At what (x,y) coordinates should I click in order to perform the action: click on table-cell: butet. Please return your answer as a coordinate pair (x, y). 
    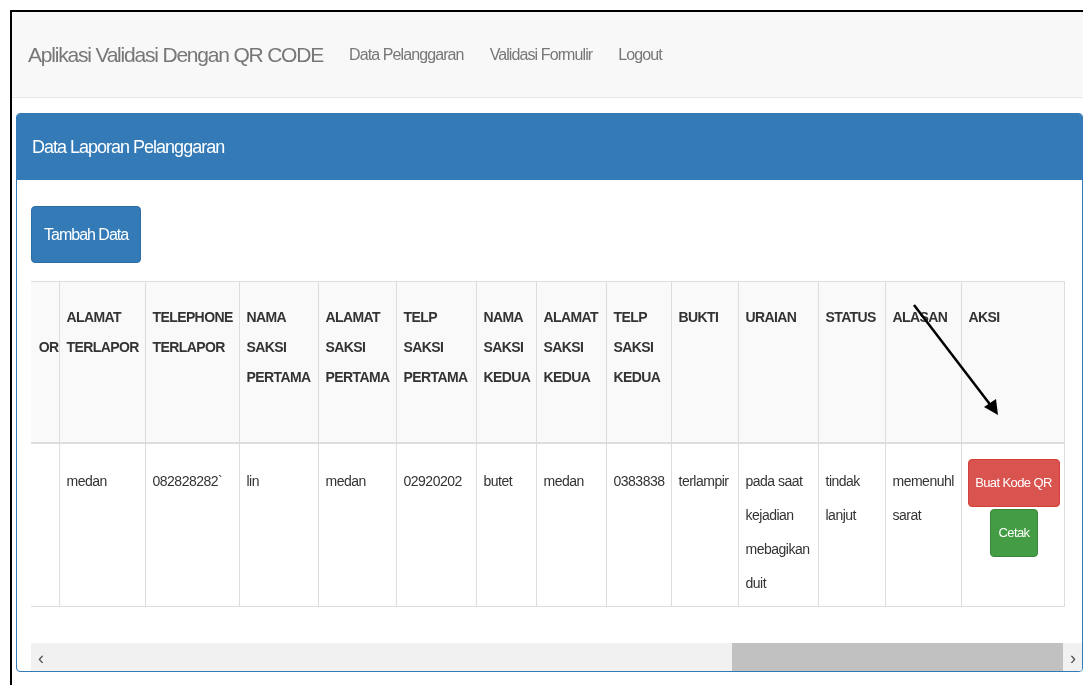
    Looking at the image, I should click on (506, 525).